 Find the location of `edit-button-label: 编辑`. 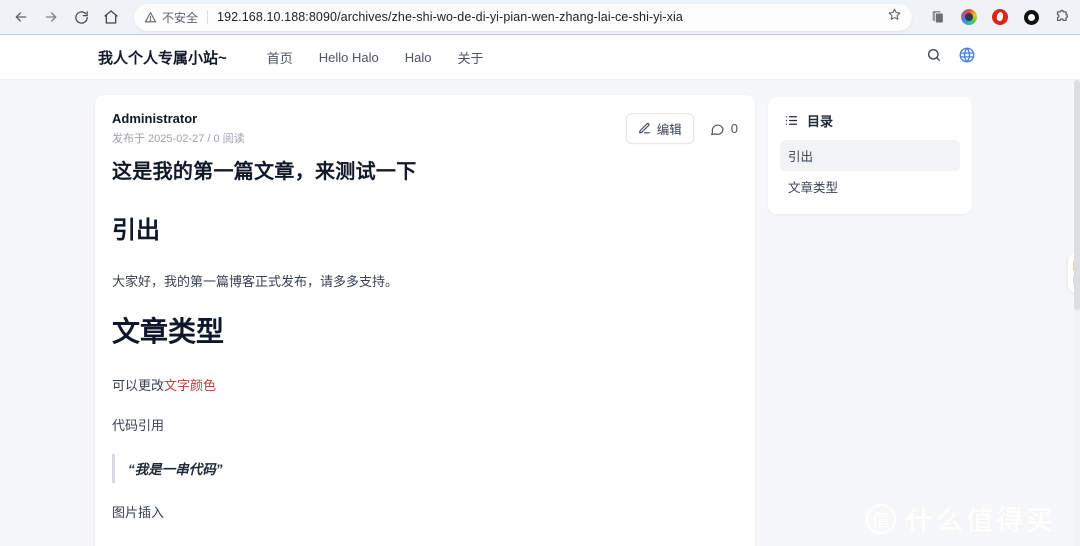

edit-button-label: 编辑 is located at coordinates (669, 130).